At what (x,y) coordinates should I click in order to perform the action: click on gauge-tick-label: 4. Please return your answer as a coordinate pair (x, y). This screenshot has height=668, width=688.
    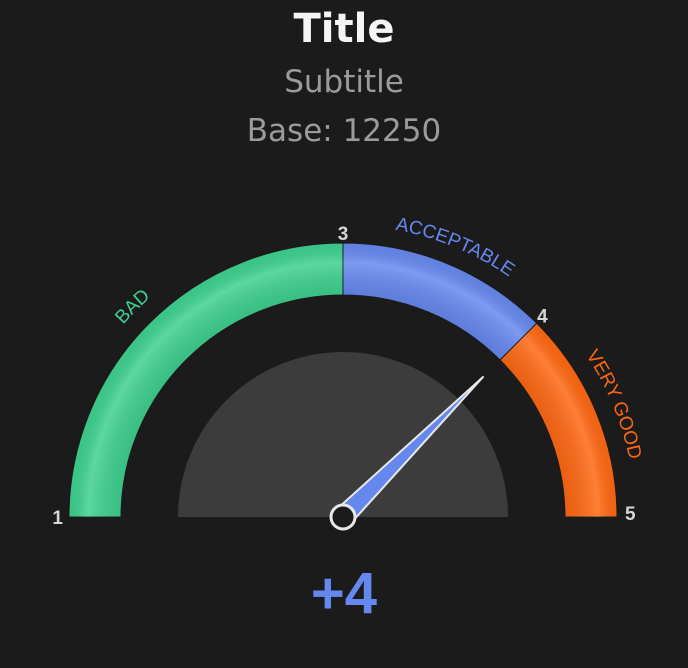
    Looking at the image, I should click on (542, 317).